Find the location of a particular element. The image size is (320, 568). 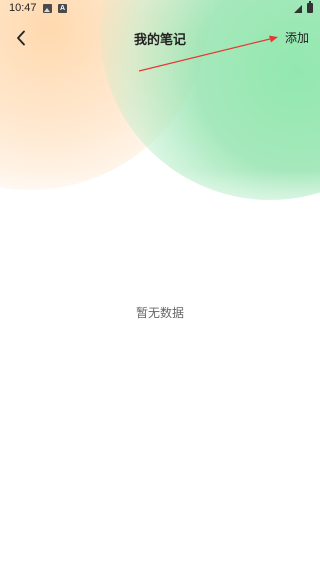

add-note-button: 添加 is located at coordinates (297, 37).